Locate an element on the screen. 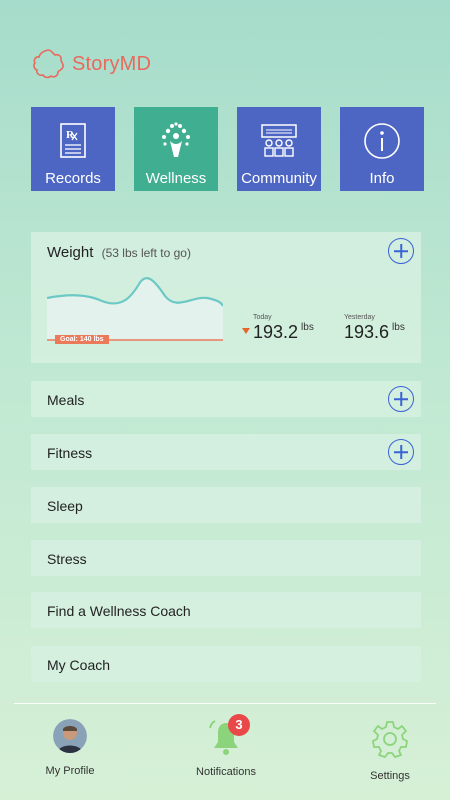  brand-name: StoryMD is located at coordinates (112, 63).